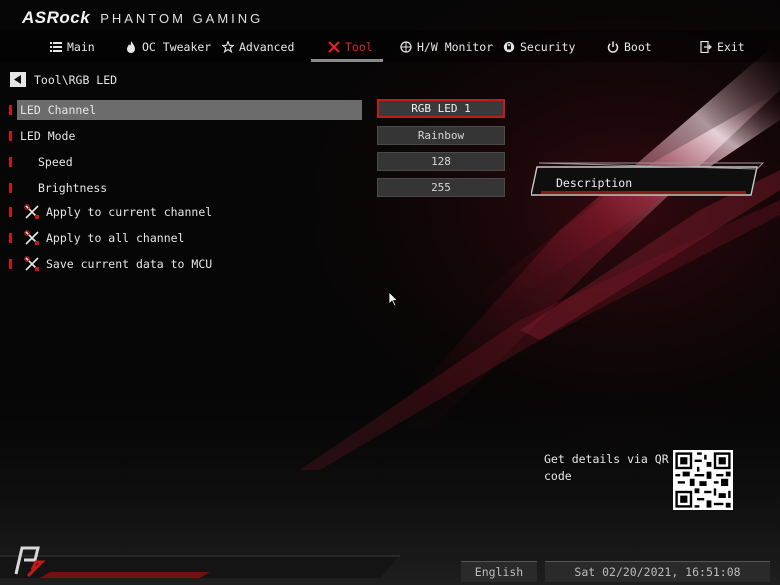 Image resolution: width=780 pixels, height=585 pixels. Describe the element at coordinates (76, 79) in the screenshot. I see `breadcrumb-path: Tool\RGB LED` at that location.